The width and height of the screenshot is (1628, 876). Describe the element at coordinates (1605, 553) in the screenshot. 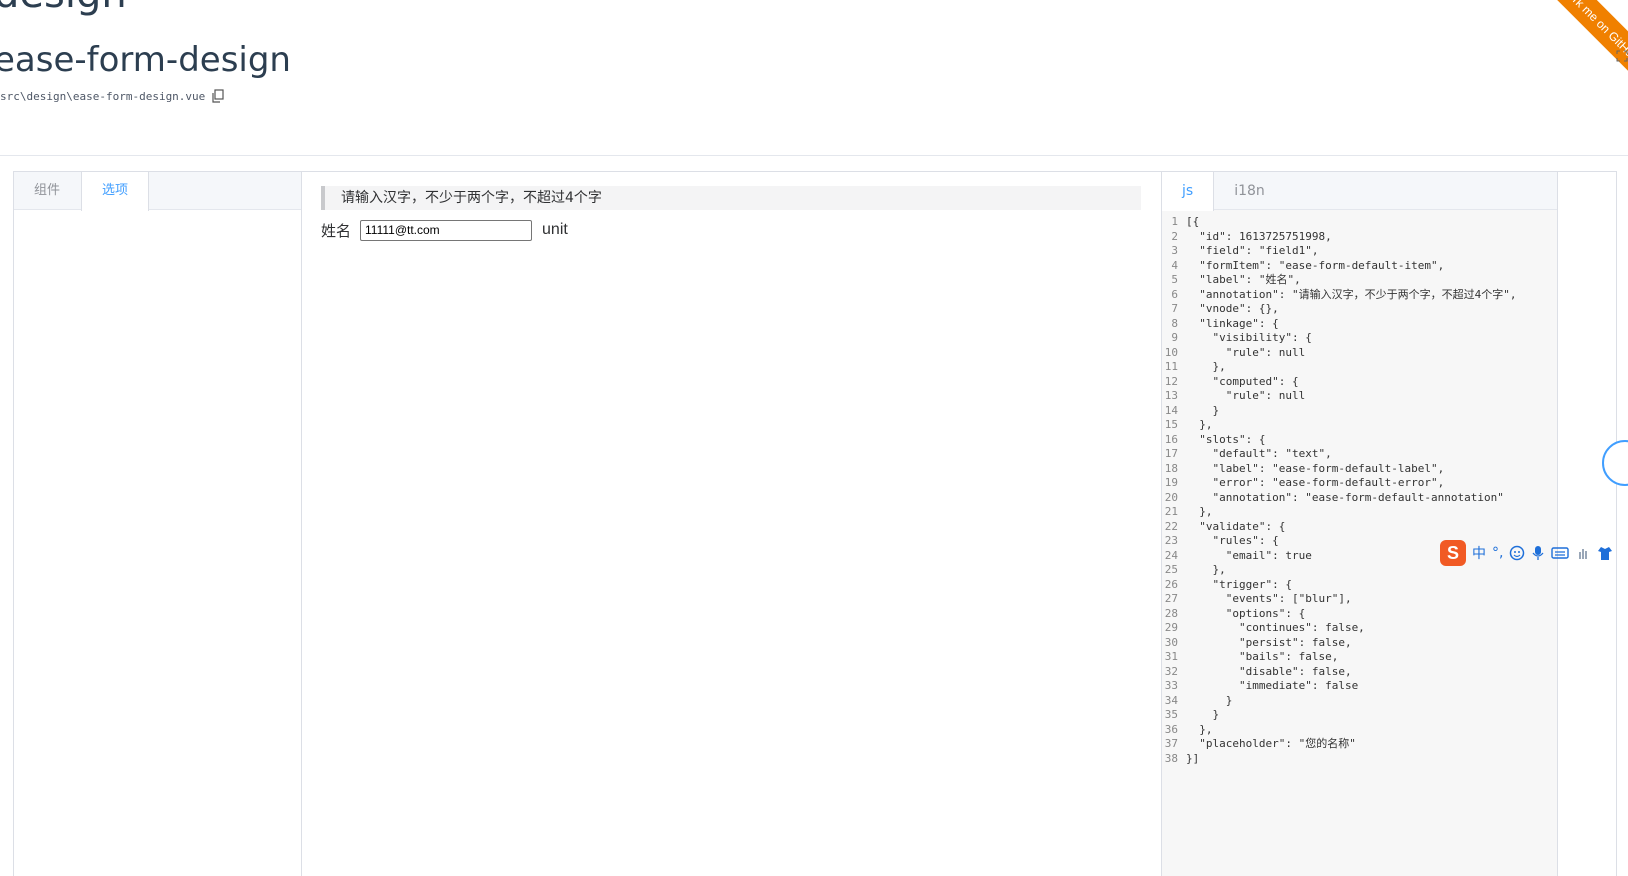

I see `skin-icon` at that location.